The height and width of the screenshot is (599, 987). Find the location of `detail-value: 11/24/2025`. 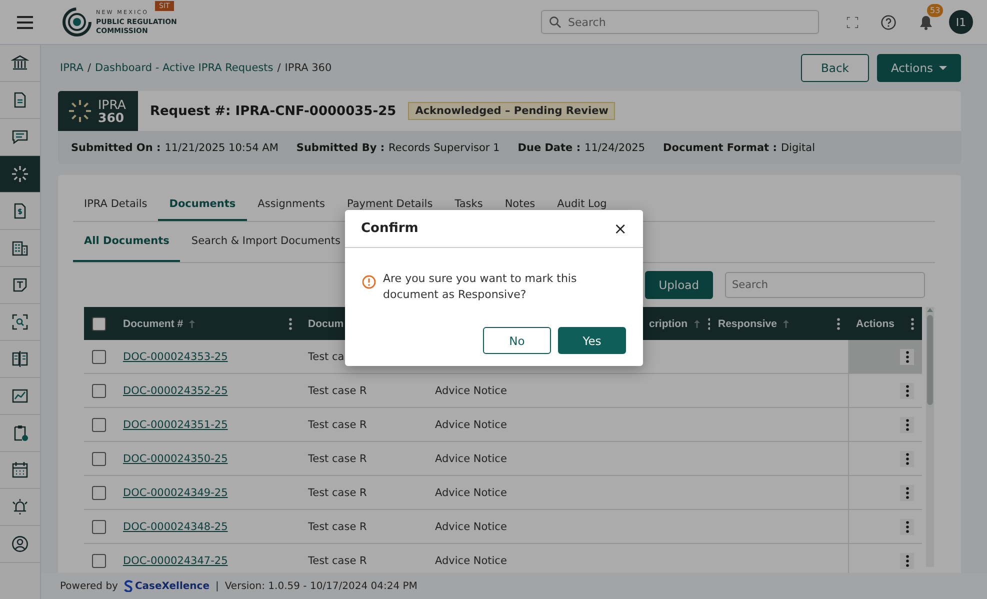

detail-value: 11/24/2025 is located at coordinates (615, 148).